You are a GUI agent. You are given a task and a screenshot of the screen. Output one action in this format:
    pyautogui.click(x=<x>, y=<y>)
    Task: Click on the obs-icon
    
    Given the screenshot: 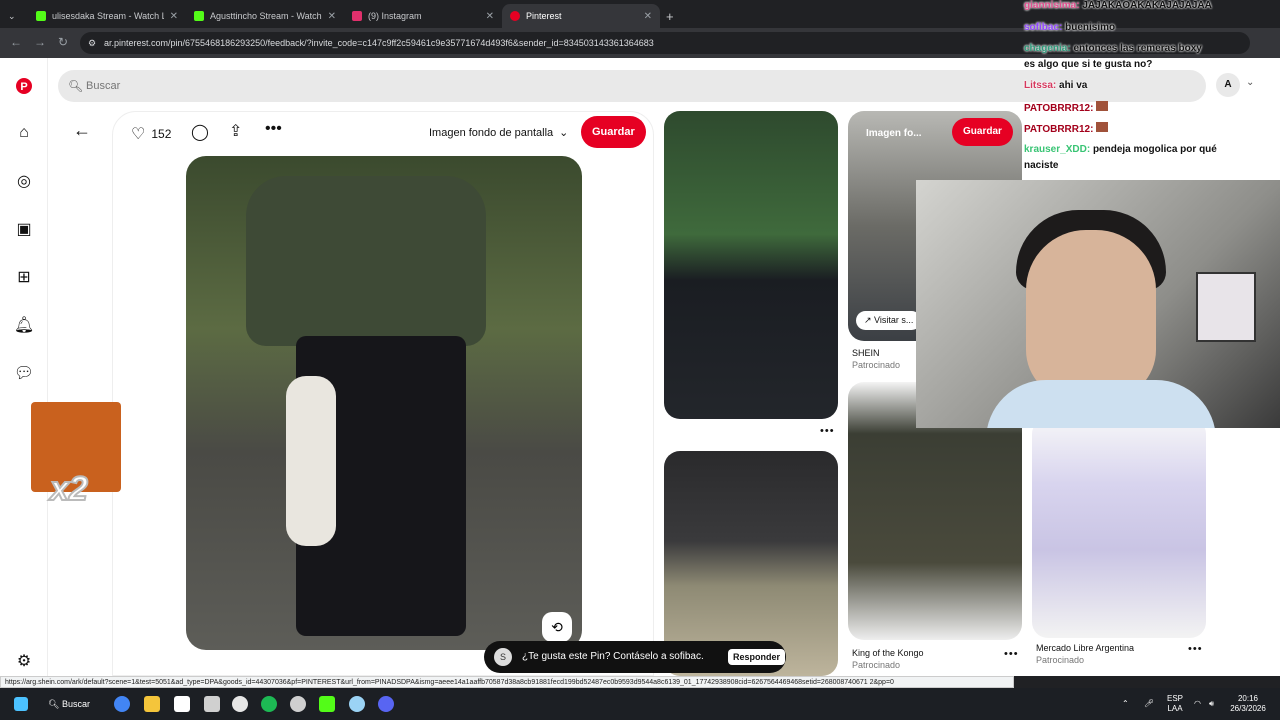 What is the action you would take?
    pyautogui.click(x=298, y=704)
    